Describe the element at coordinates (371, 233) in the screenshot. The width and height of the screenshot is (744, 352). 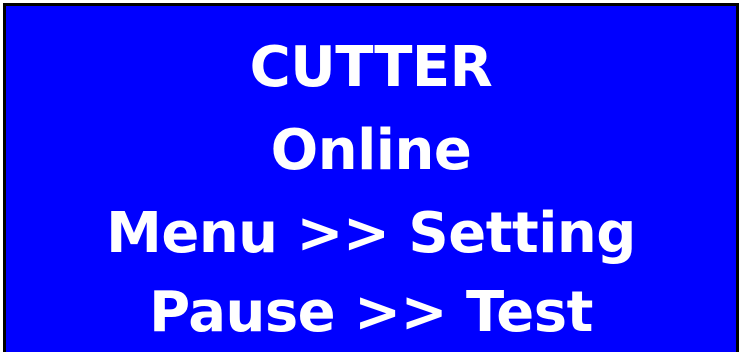
I see `menu-setting-hint-text: Menu >> Setting` at that location.